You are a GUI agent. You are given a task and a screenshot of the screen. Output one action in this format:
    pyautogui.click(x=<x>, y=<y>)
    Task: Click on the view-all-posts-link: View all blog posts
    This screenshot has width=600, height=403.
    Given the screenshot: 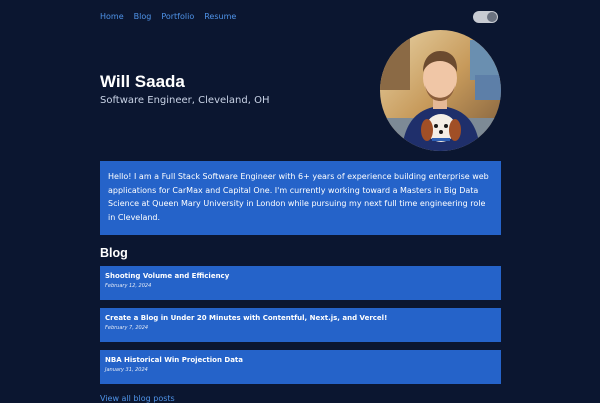 What is the action you would take?
    pyautogui.click(x=137, y=398)
    